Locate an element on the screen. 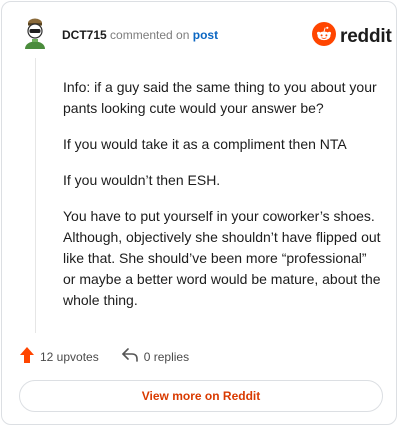  reply-arrow-icon is located at coordinates (130, 356).